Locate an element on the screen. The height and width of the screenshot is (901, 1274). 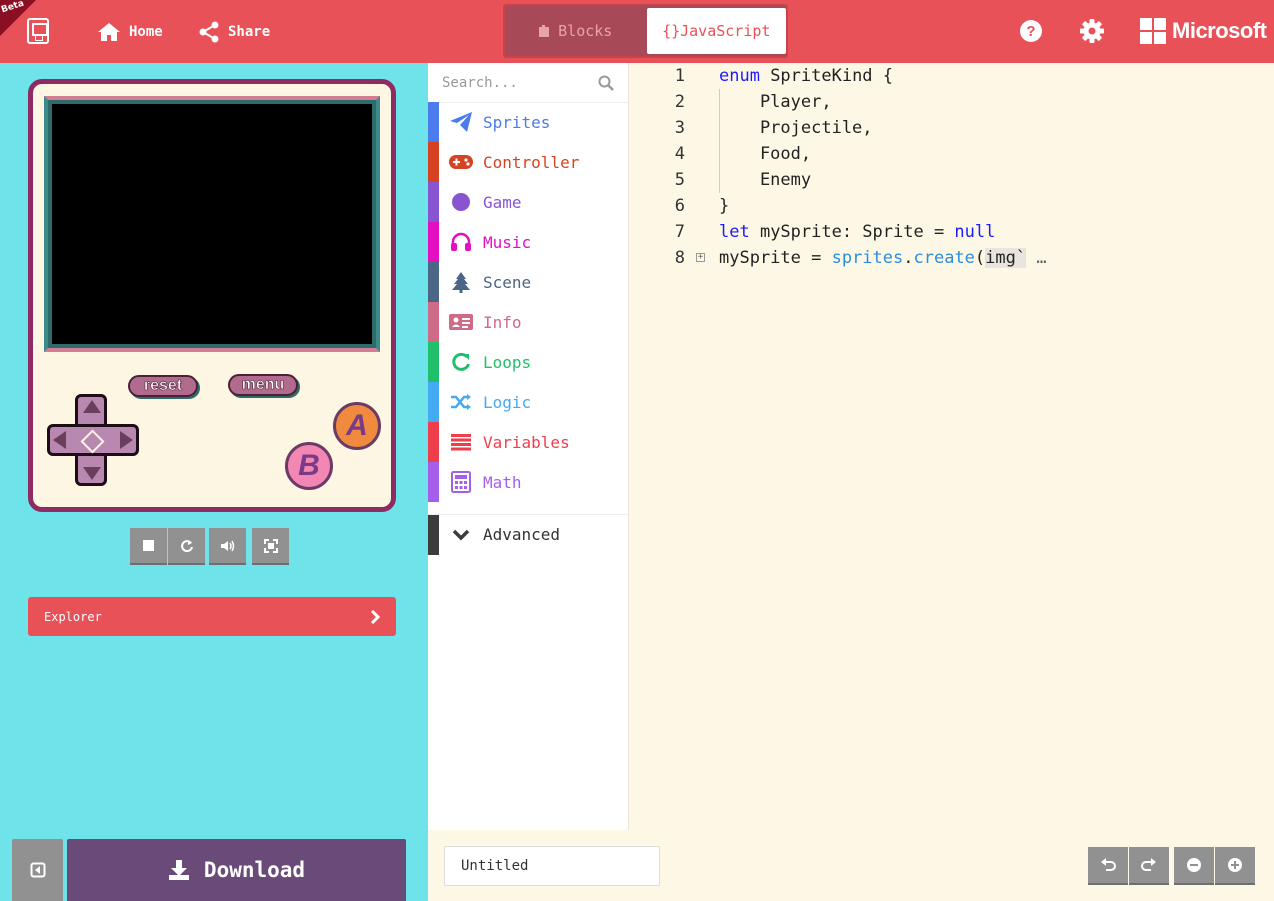
stop-button is located at coordinates (148, 546).